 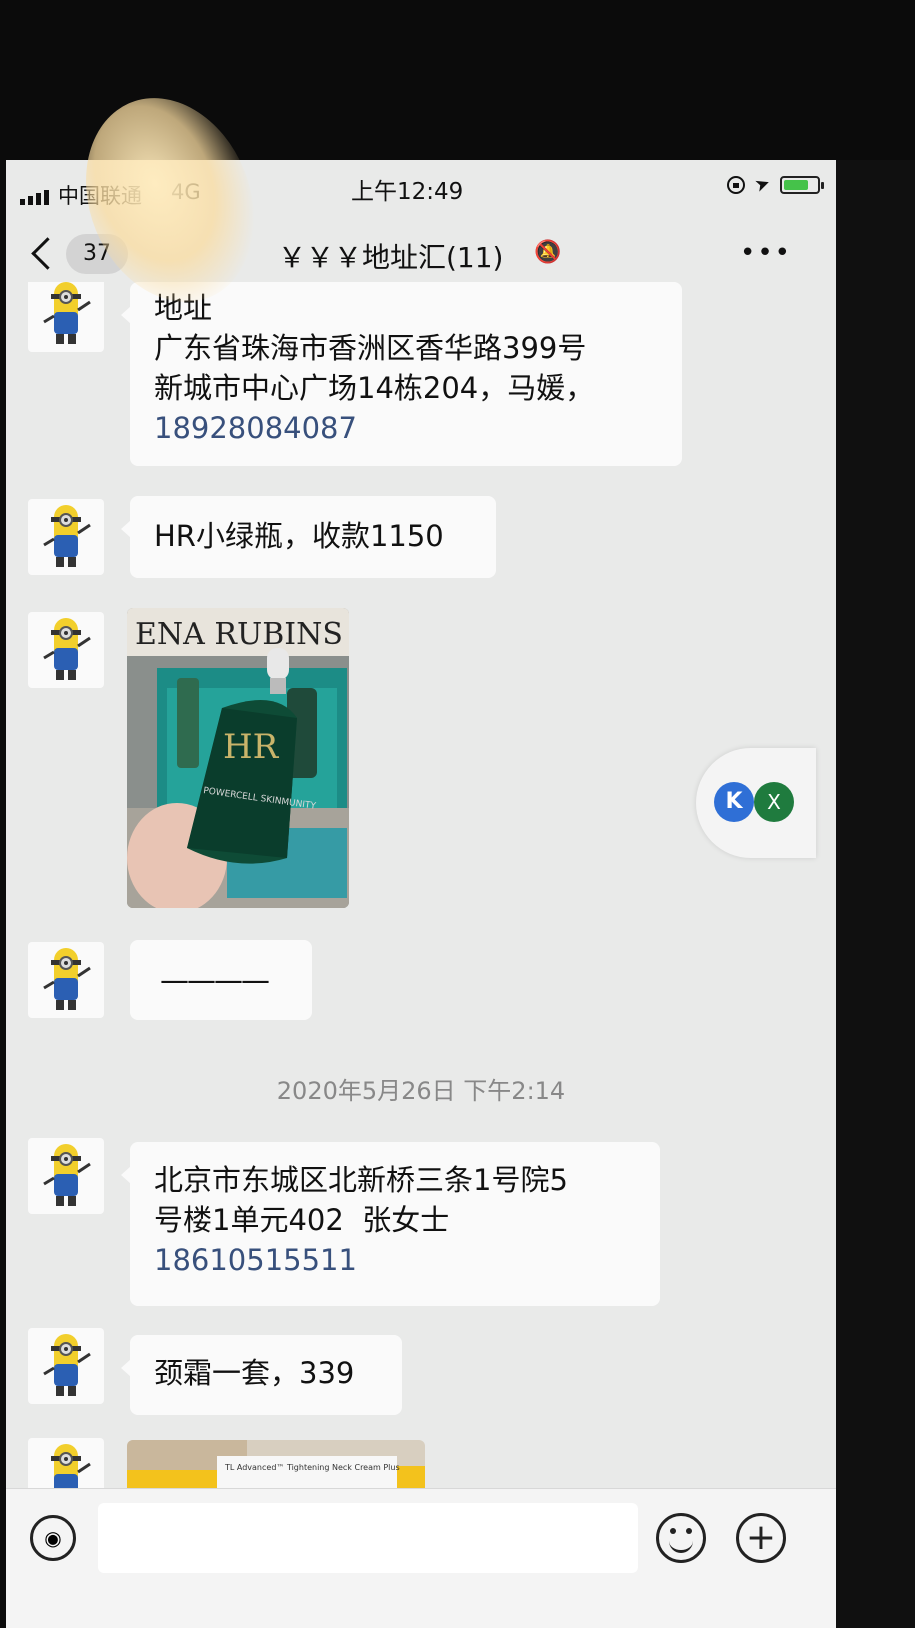 I want to click on message-line: 号楼1单元402 张女士, so click(x=302, y=1220).